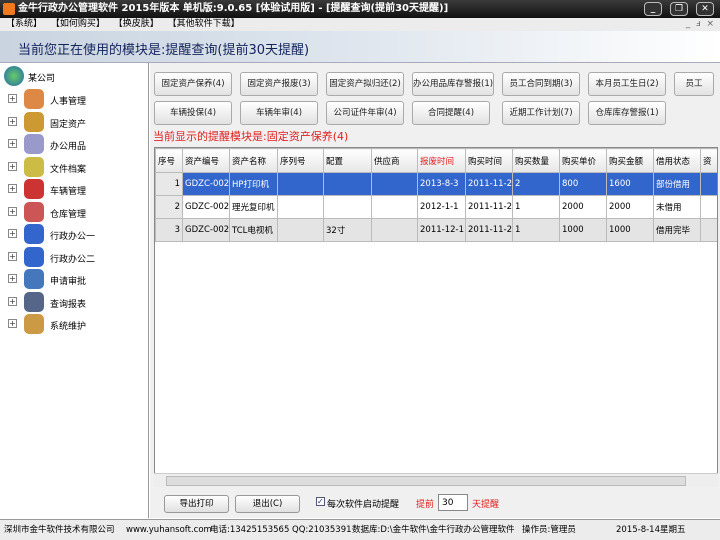 The height and width of the screenshot is (540, 720). What do you see at coordinates (320, 501) in the screenshot?
I see `startup-reminder-checkbox: ✓` at bounding box center [320, 501].